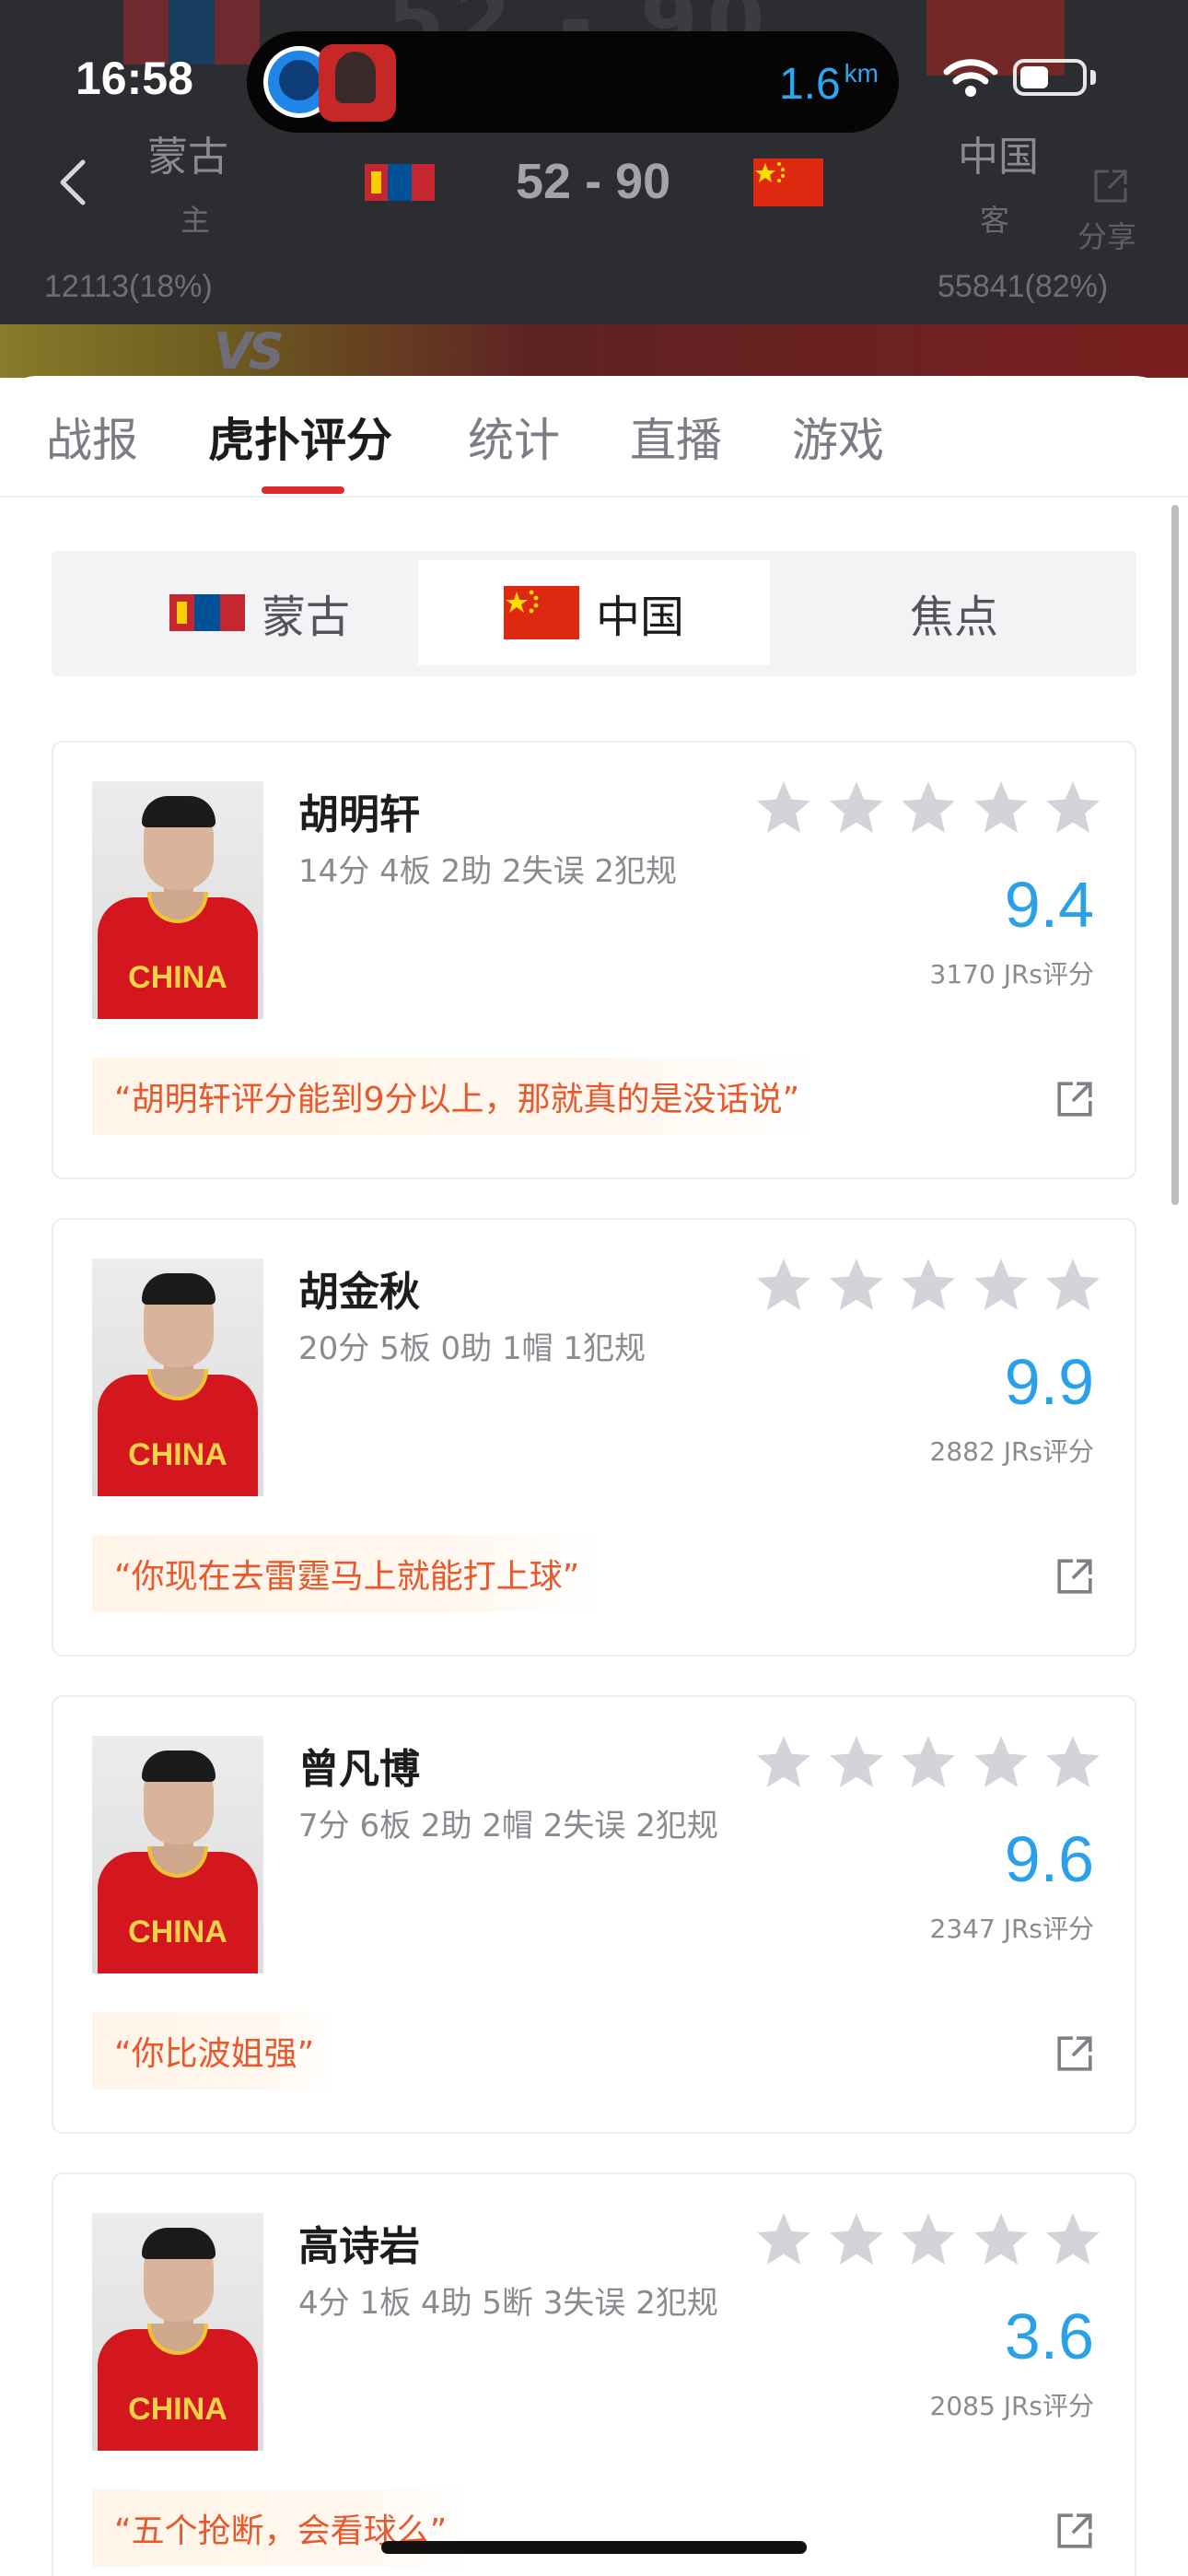 The width and height of the screenshot is (1188, 2576). I want to click on app-thumbnail-icon, so click(357, 83).